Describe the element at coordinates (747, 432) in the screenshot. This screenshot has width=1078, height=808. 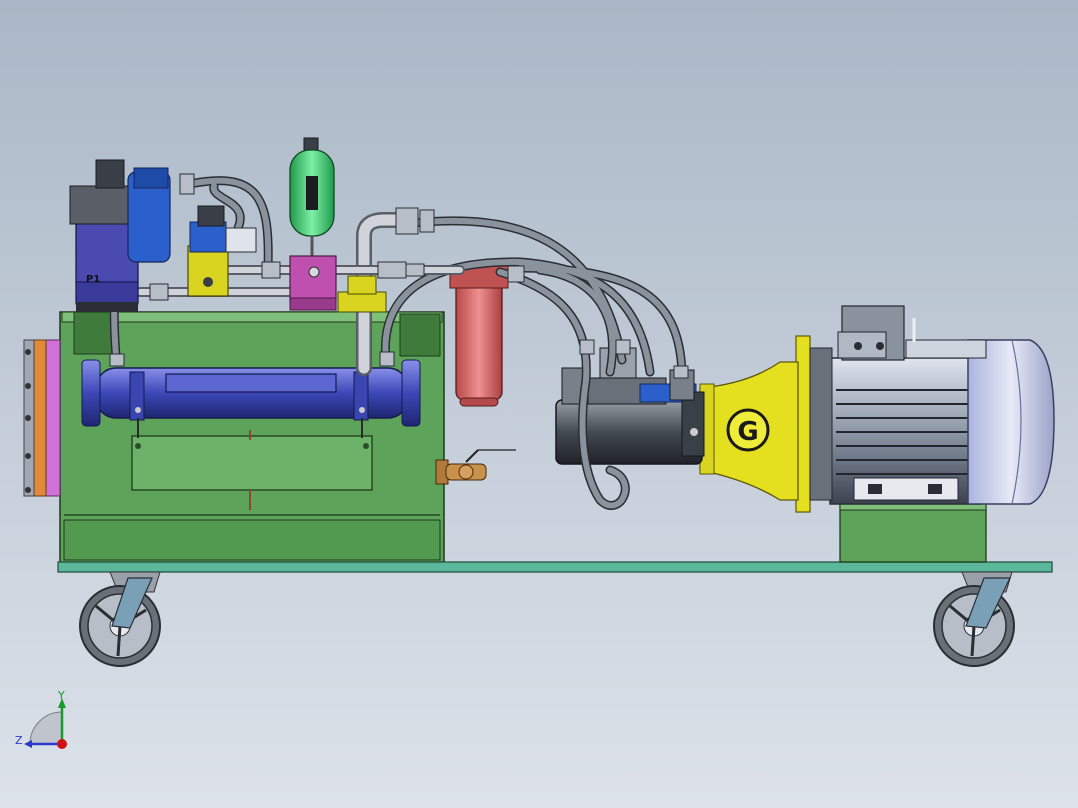
I see `coupling-mark: G` at that location.